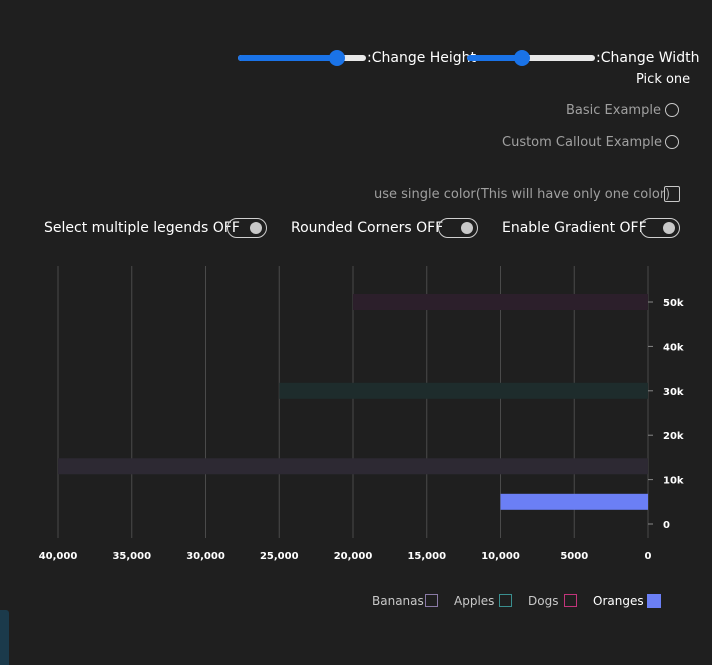  I want to click on legend-swatch-dogs, so click(570, 600).